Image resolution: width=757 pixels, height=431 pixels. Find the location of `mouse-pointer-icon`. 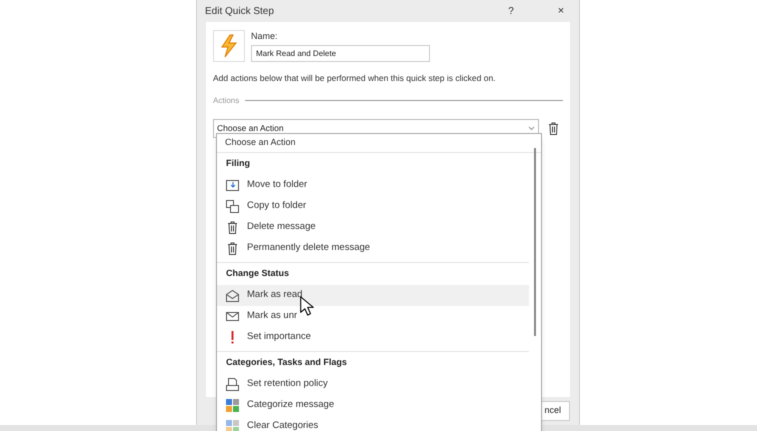

mouse-pointer-icon is located at coordinates (307, 306).